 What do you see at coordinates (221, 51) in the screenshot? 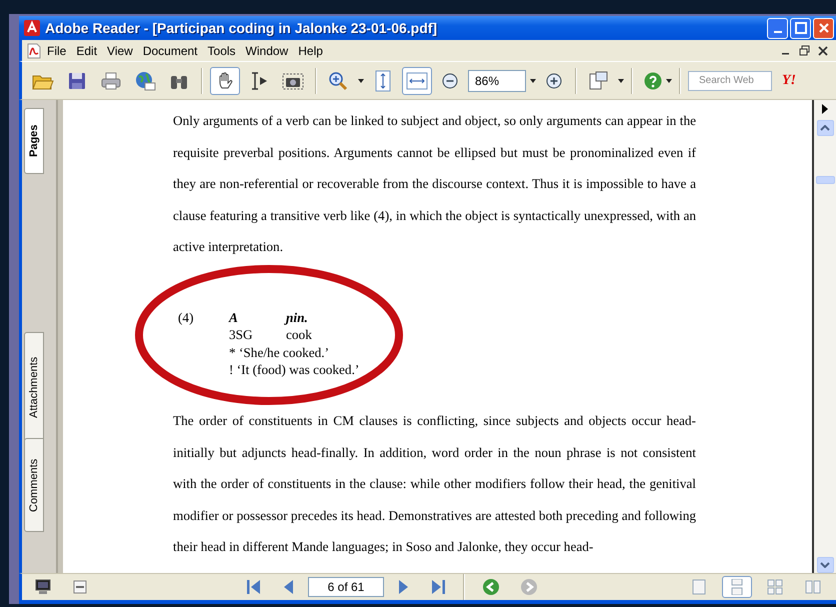
I see `menu-item: Tools` at bounding box center [221, 51].